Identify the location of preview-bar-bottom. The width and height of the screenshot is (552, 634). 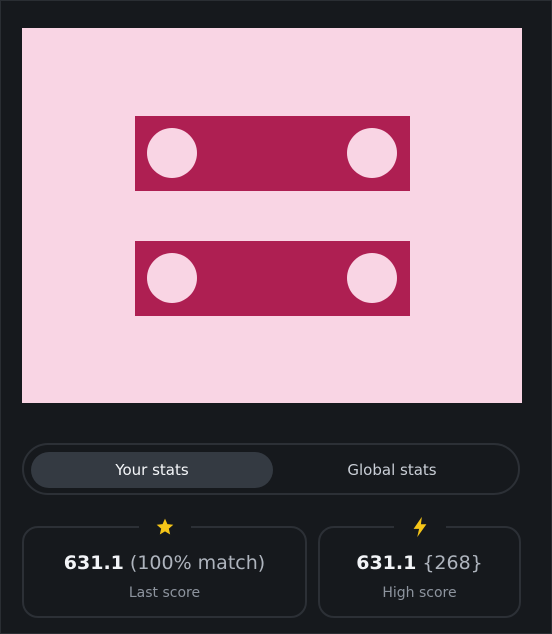
(272, 278).